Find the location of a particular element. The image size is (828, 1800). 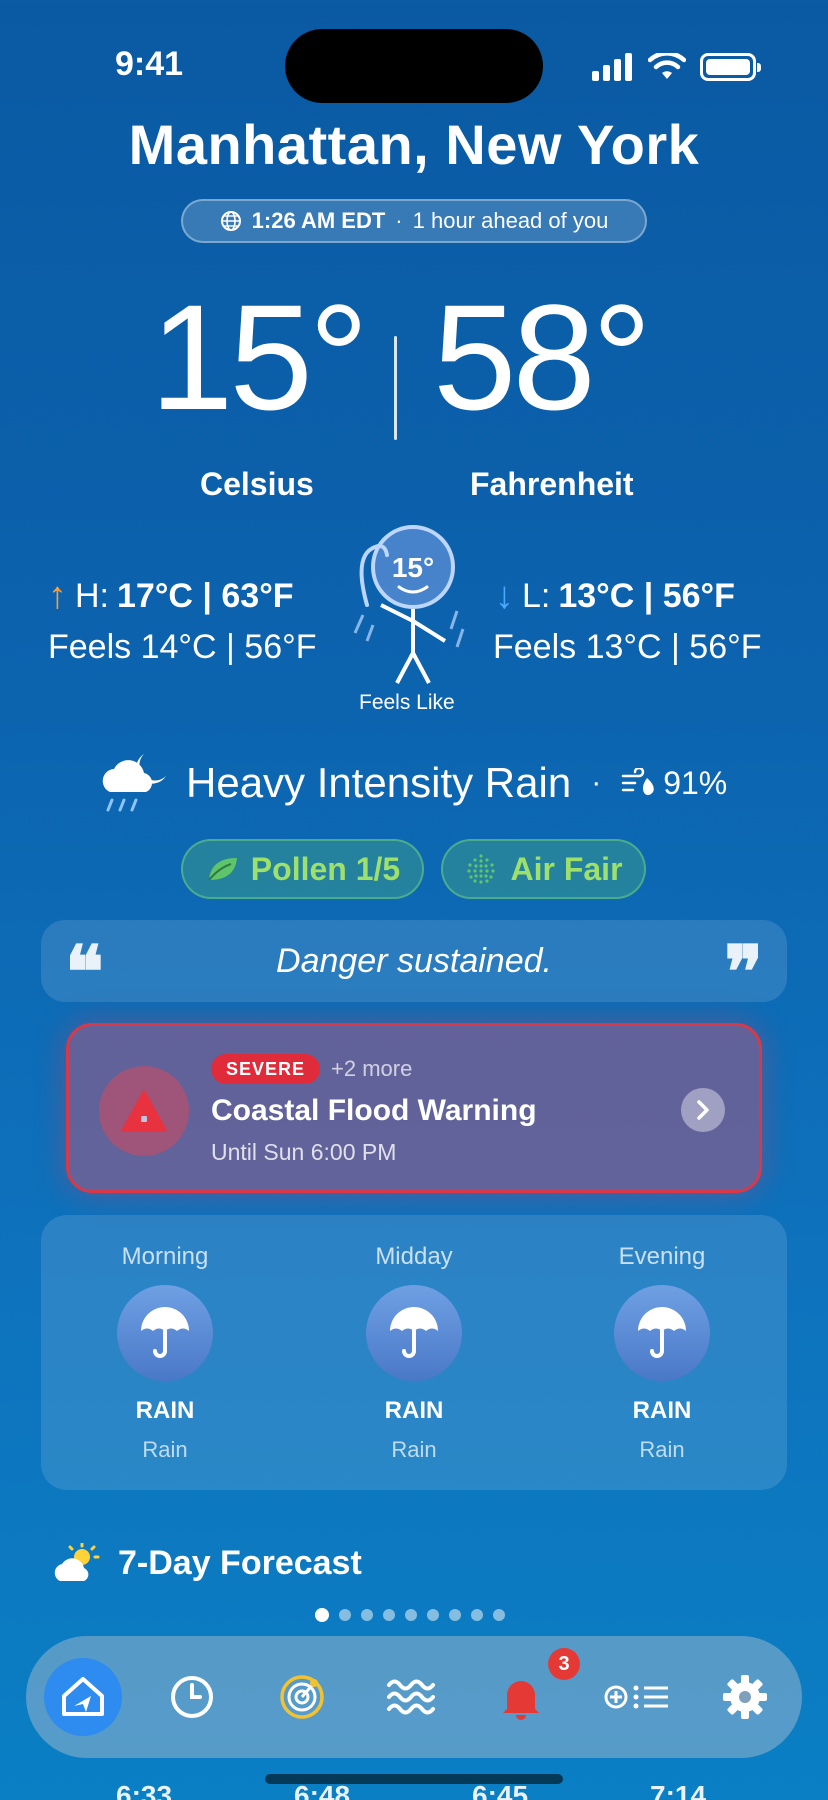

bottom-tab-bar is located at coordinates (414, 1697).